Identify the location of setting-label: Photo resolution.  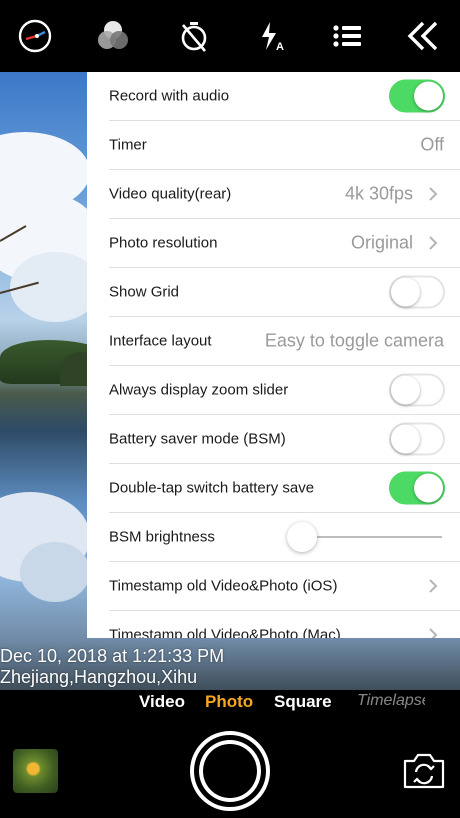
(163, 243).